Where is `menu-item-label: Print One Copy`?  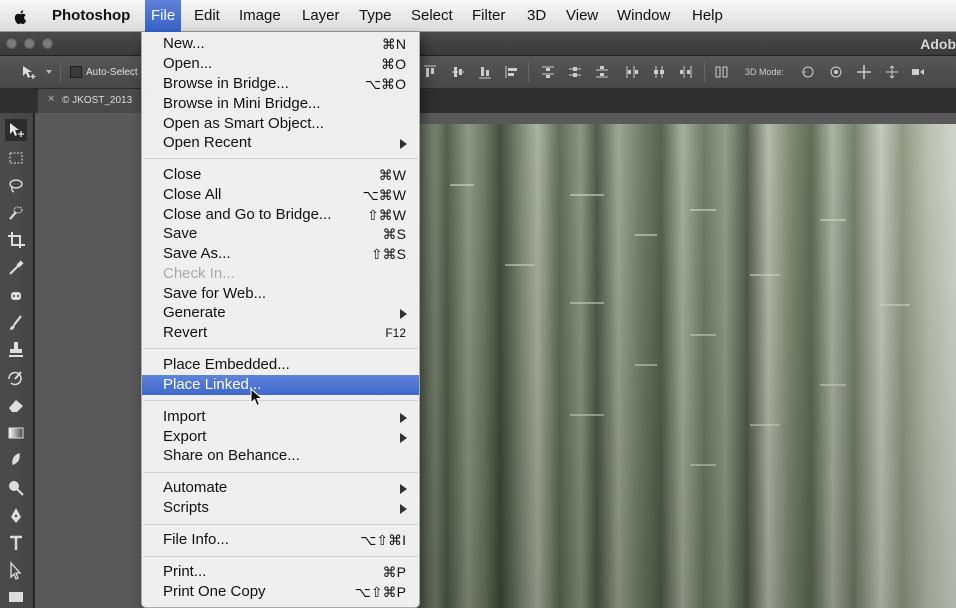
menu-item-label: Print One Copy is located at coordinates (214, 591).